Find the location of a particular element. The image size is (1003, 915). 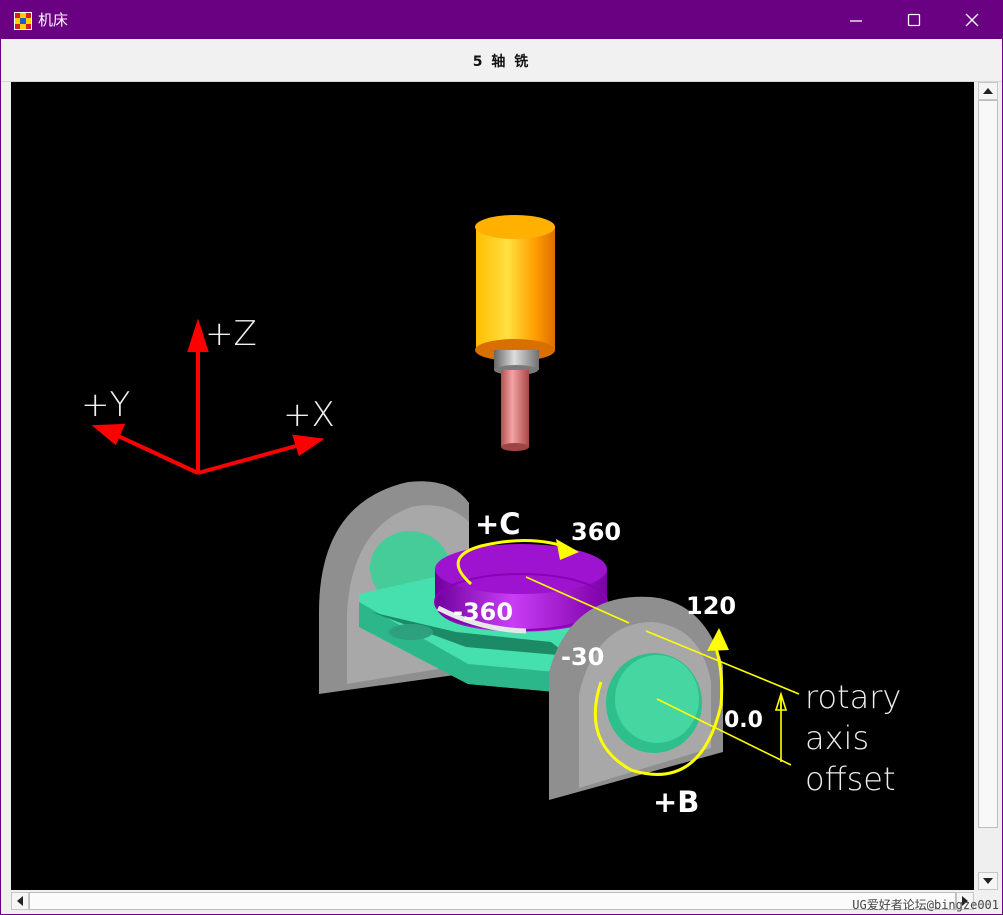

machine-type-label: 5 轴 铣 is located at coordinates (501, 62).